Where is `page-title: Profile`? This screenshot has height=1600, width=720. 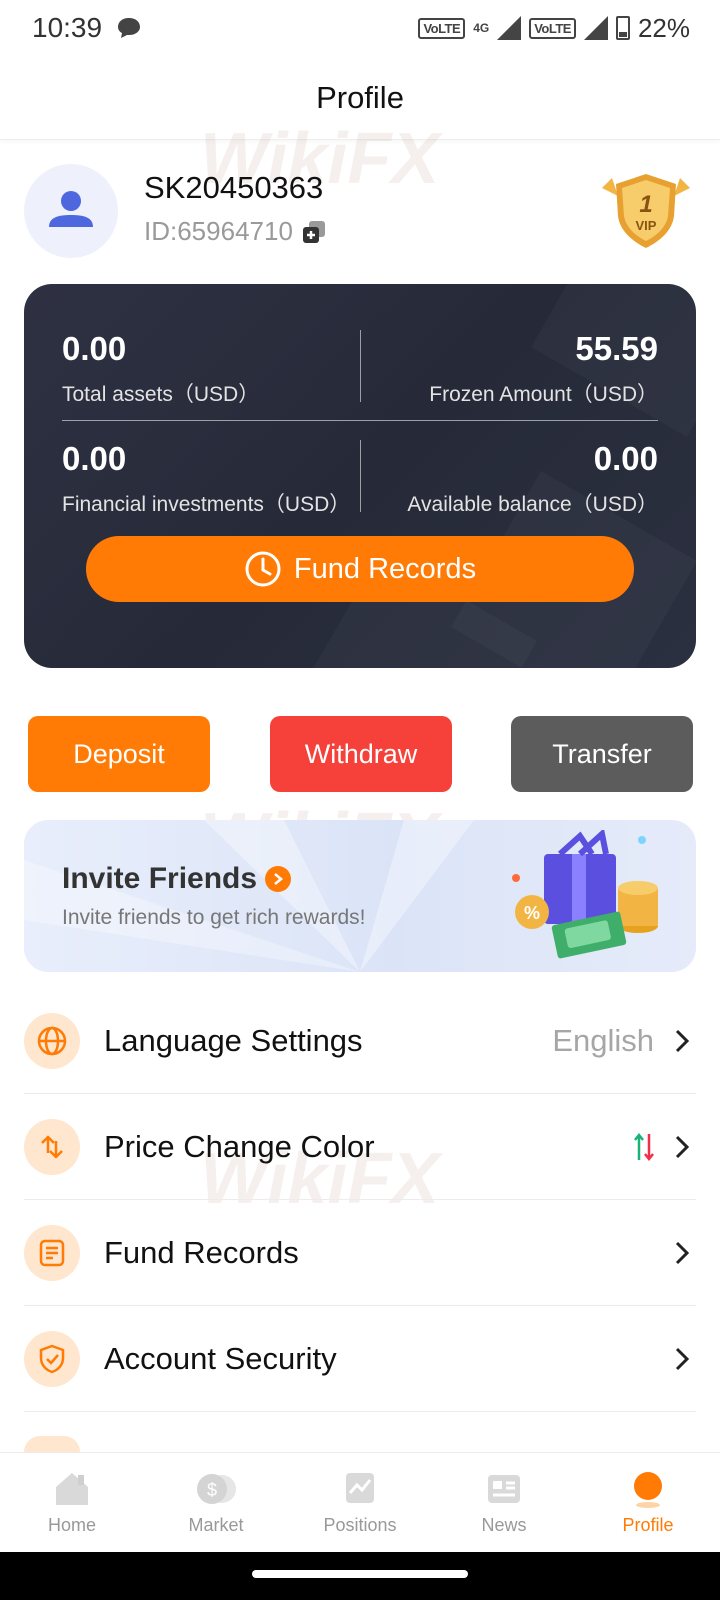
page-title: Profile is located at coordinates (360, 97).